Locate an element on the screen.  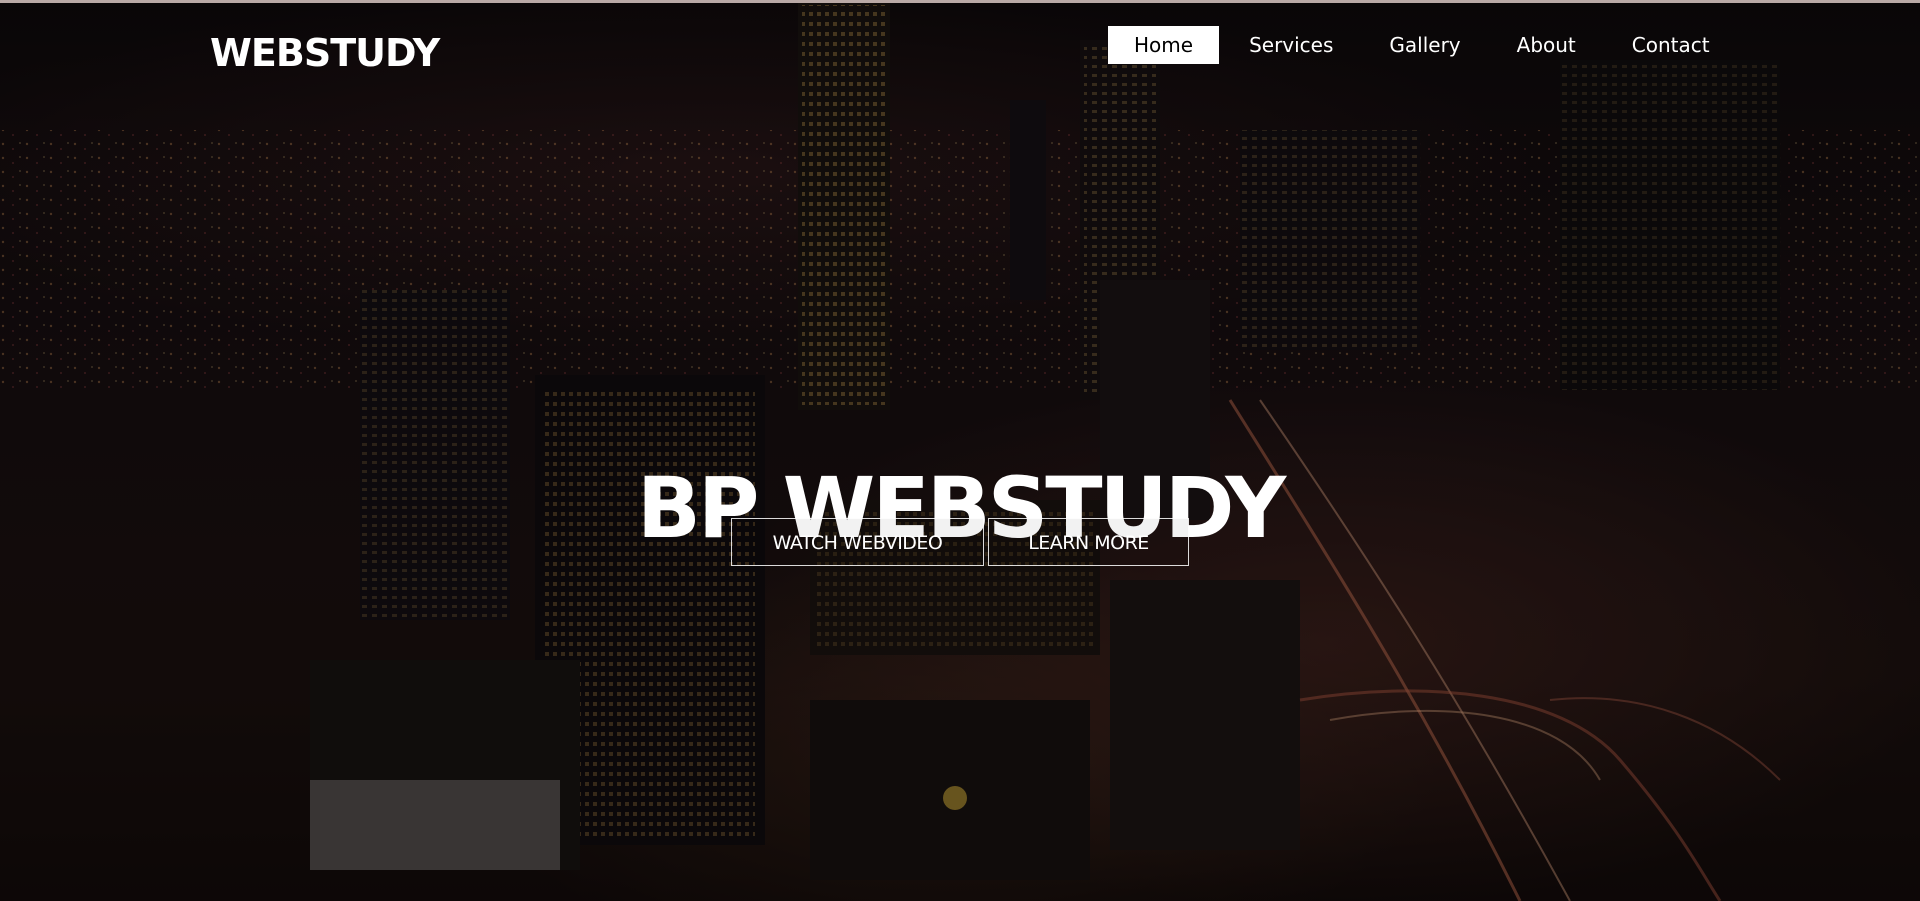
learn-more-button: LEARN MORE is located at coordinates (1088, 542).